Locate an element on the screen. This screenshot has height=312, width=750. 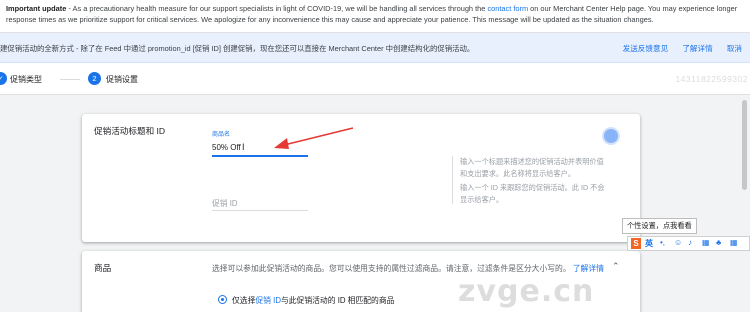
chevron-up-icon: ⌃ is located at coordinates (616, 266).